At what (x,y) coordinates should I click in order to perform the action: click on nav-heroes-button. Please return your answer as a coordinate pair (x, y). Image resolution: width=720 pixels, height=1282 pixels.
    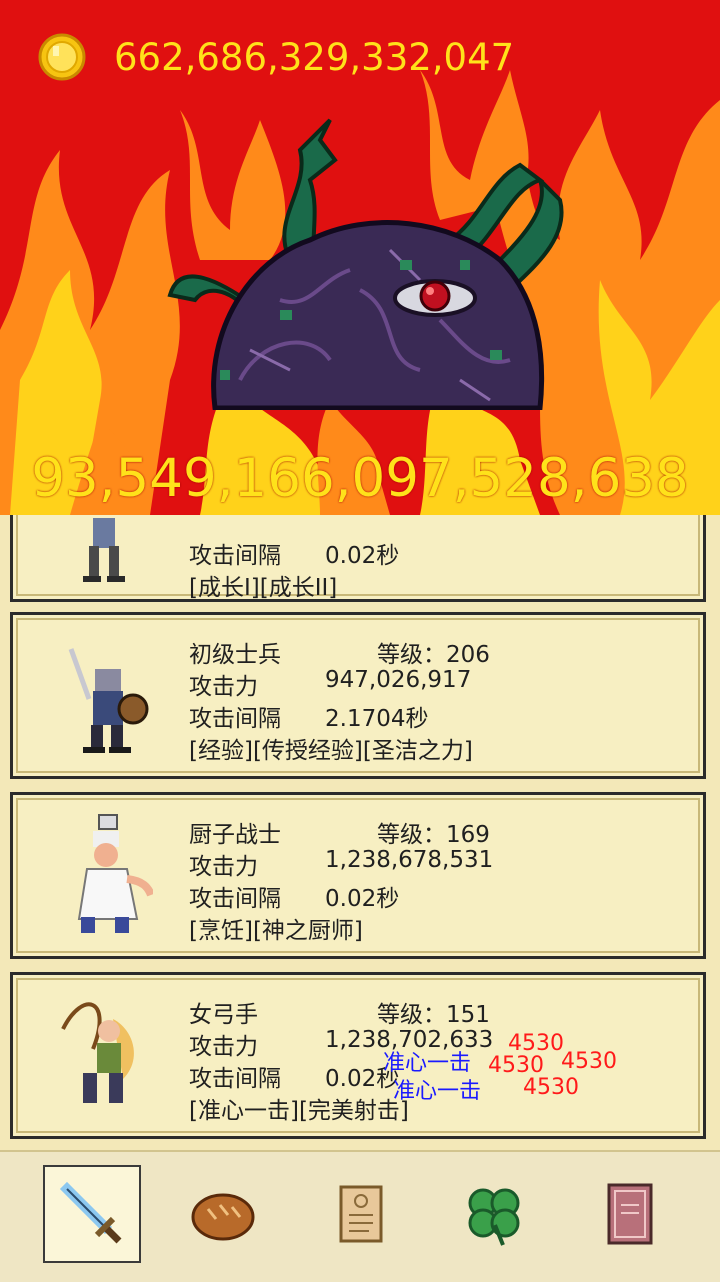
    Looking at the image, I should click on (92, 1214).